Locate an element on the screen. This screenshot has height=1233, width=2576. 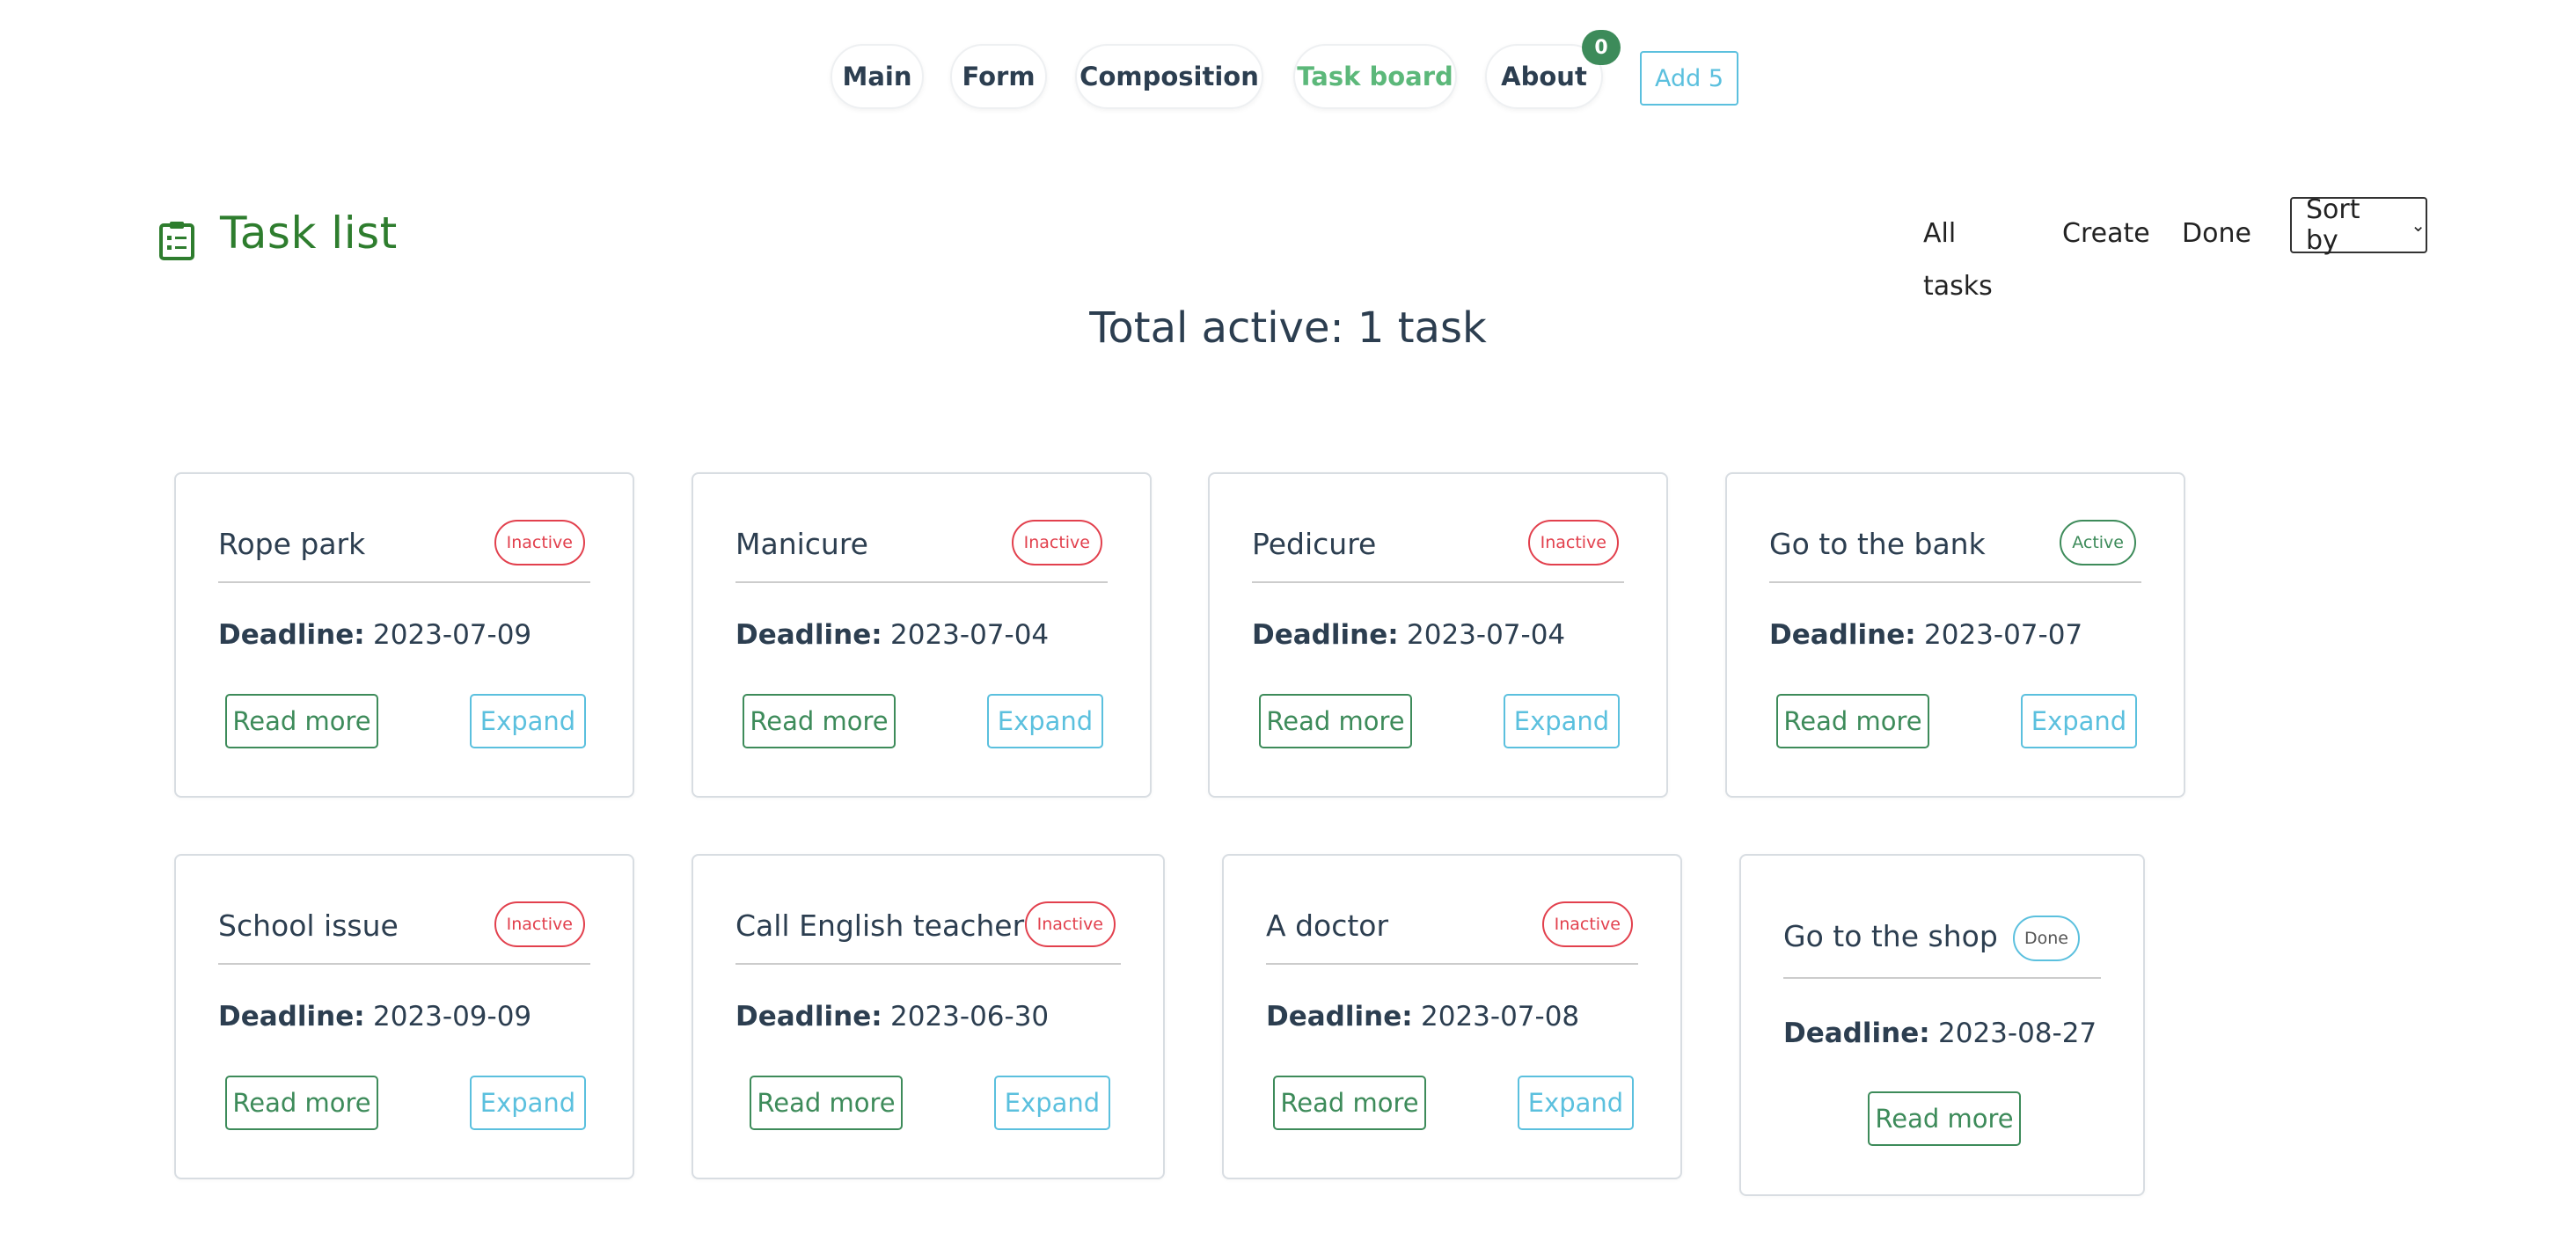
total-active-summary: Total active: 1 task is located at coordinates (1288, 328).